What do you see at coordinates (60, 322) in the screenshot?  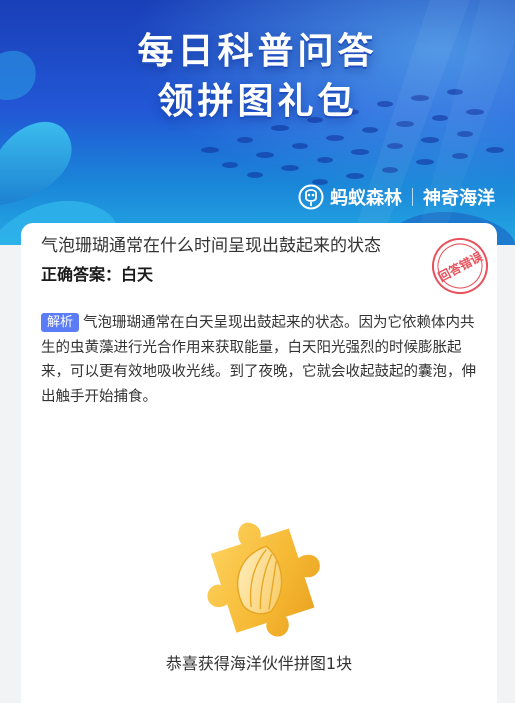 I see `analysis-tag: 解析` at bounding box center [60, 322].